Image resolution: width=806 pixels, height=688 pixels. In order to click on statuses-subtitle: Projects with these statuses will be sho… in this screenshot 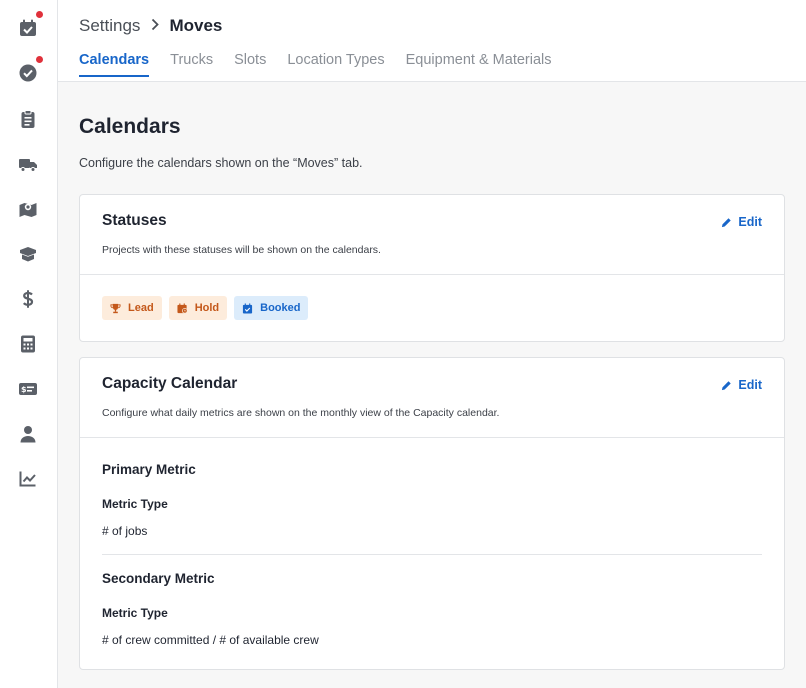, I will do `click(241, 250)`.